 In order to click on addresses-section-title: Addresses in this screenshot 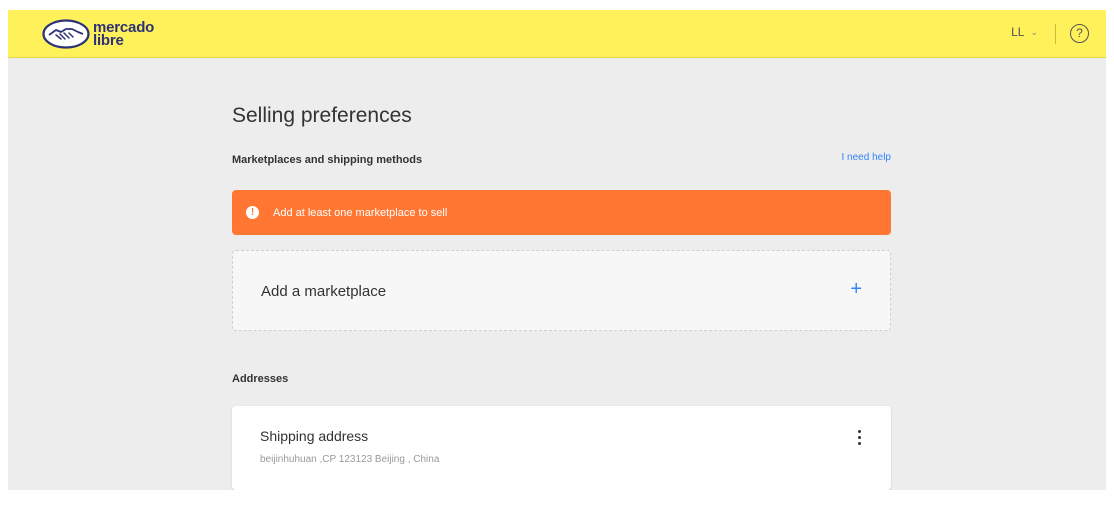, I will do `click(260, 379)`.